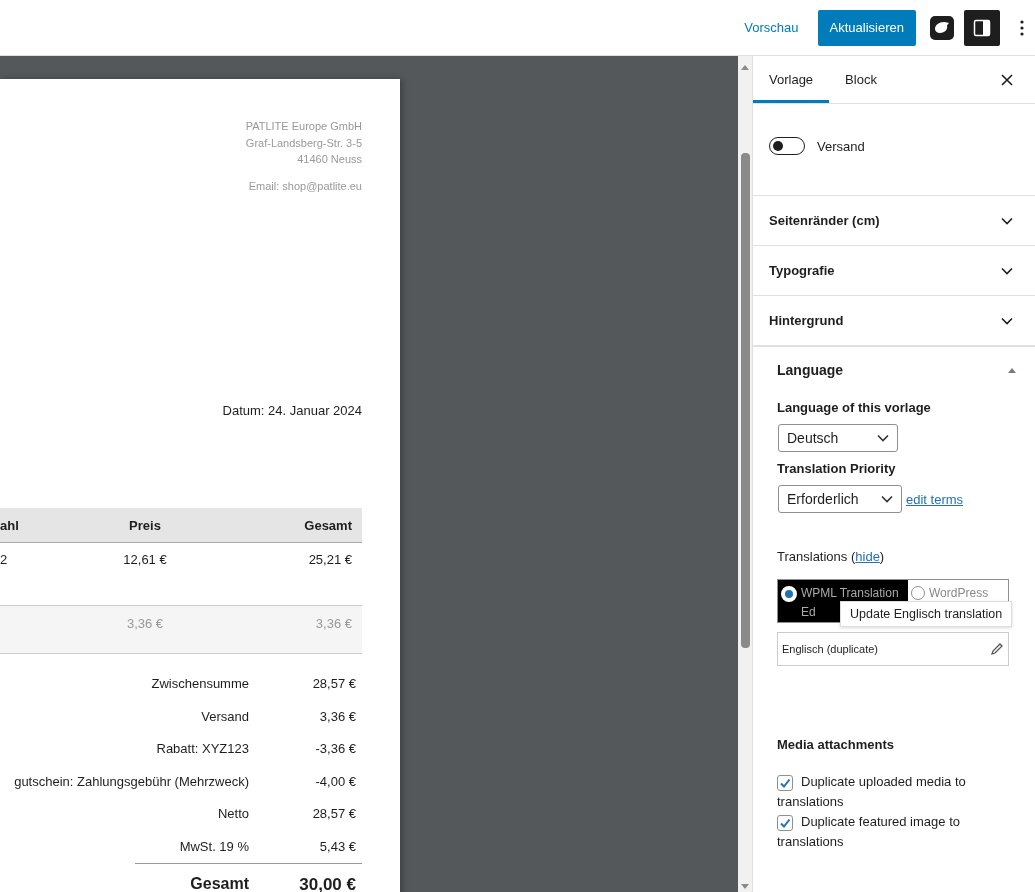  What do you see at coordinates (841, 146) in the screenshot?
I see `toggle-label: Versand` at bounding box center [841, 146].